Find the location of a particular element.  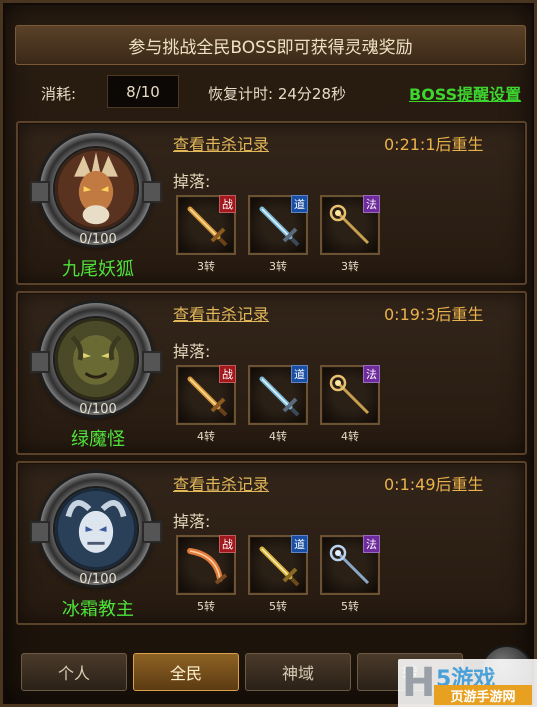

drop-item: 道 4转 is located at coordinates (278, 404).